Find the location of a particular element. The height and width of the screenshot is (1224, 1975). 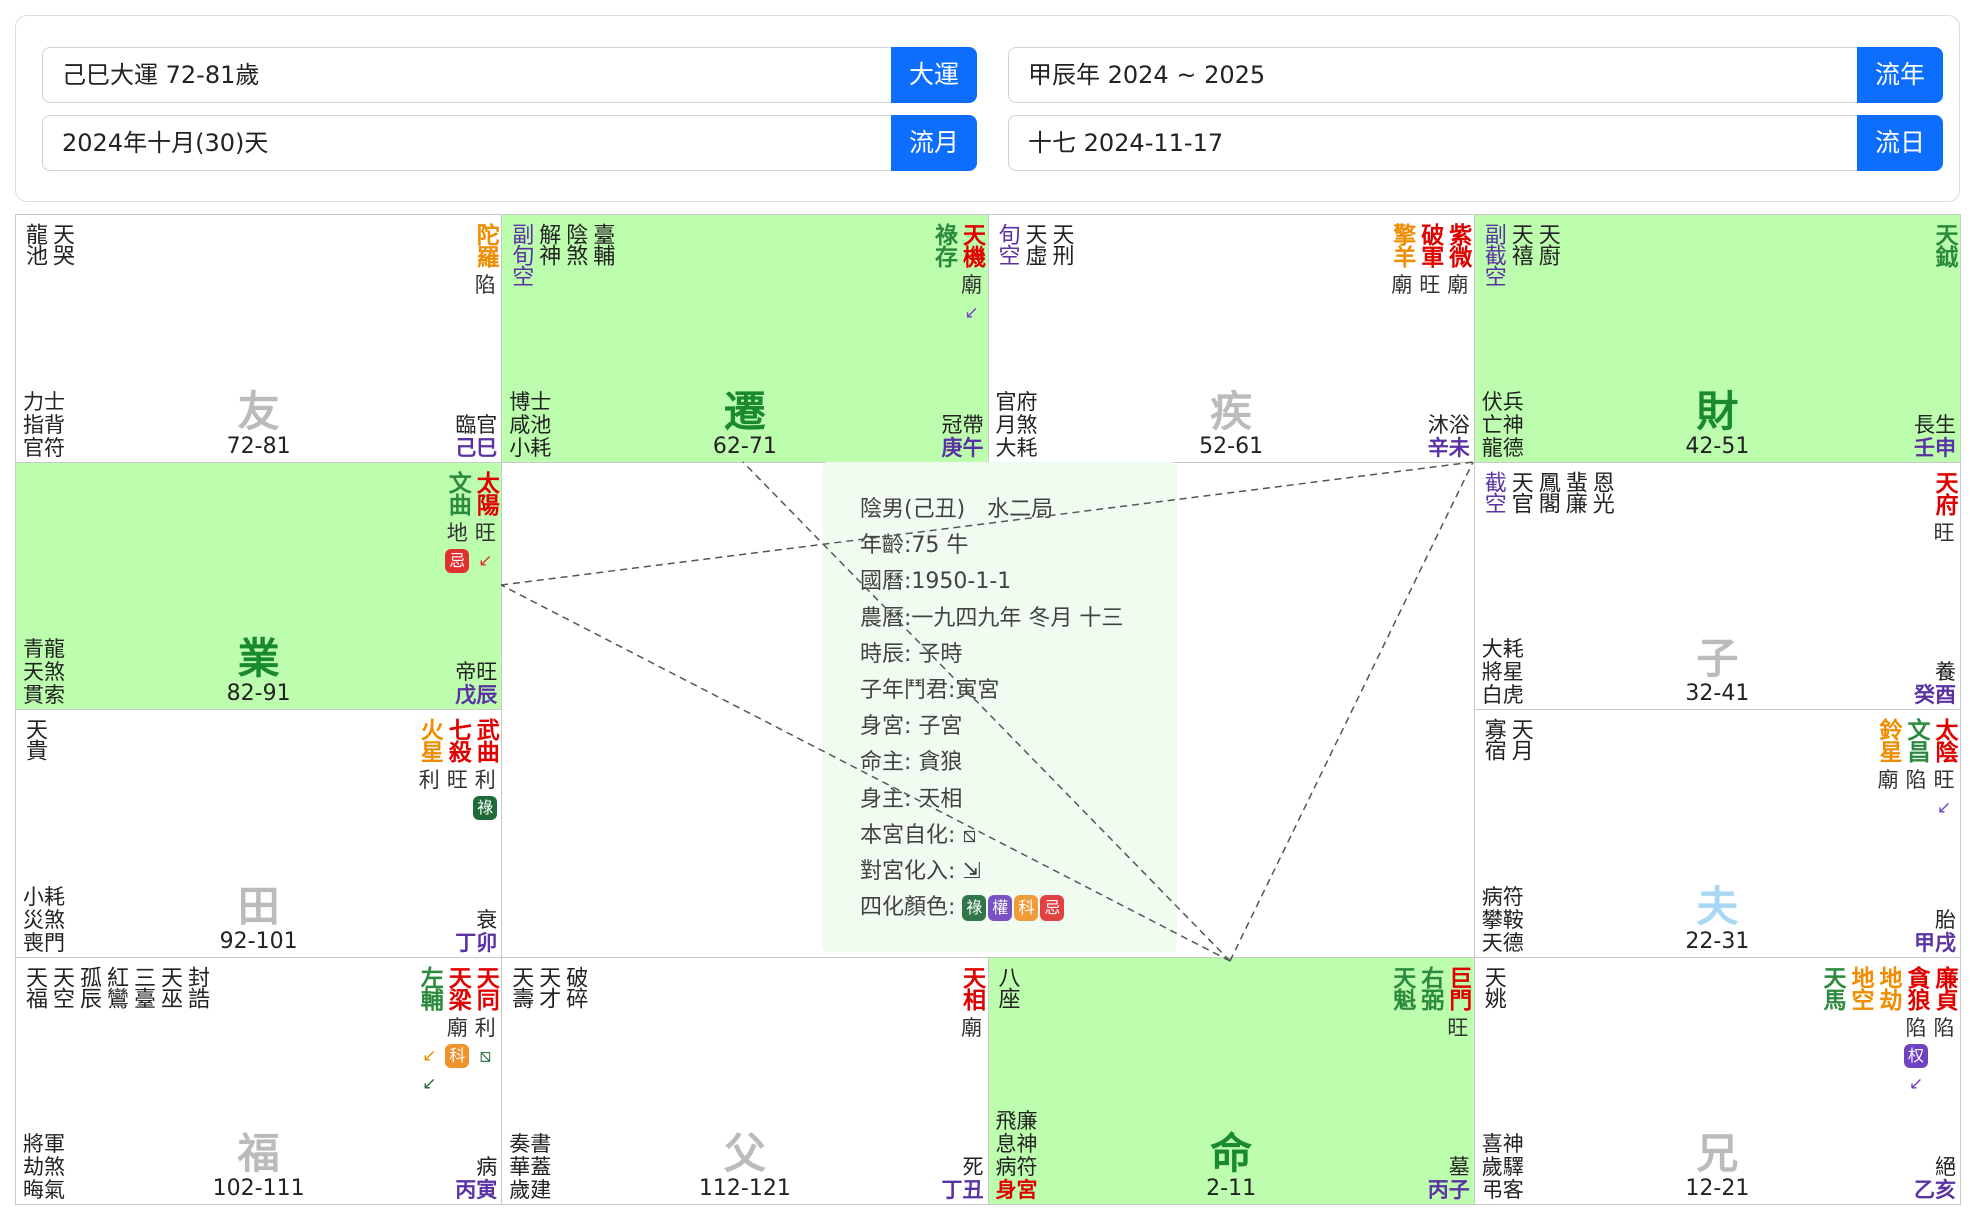

liuri-button: 流日 is located at coordinates (1900, 143).